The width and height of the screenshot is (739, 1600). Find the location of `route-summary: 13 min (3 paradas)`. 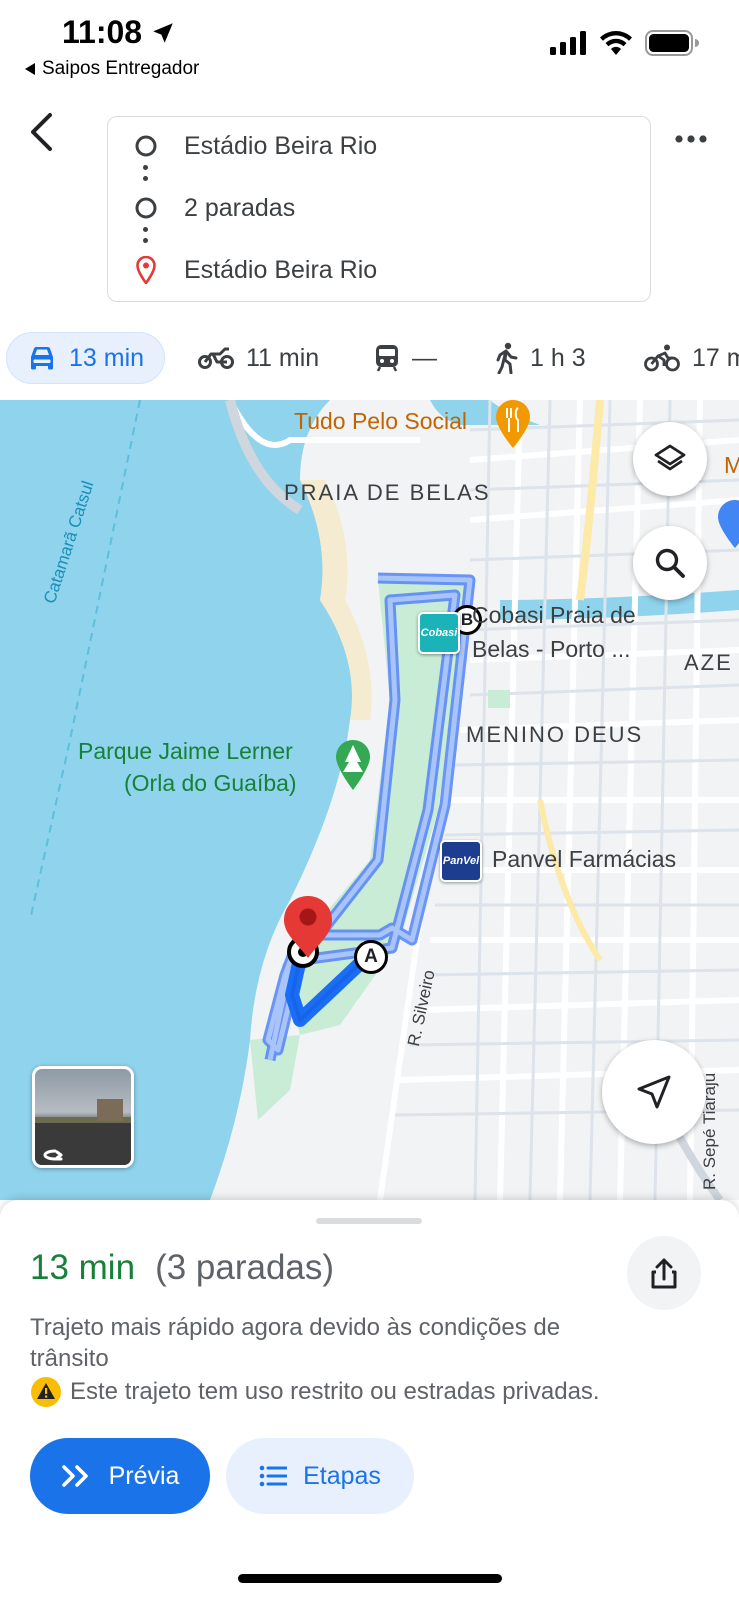

route-summary: 13 min (3 paradas) is located at coordinates (182, 1268).